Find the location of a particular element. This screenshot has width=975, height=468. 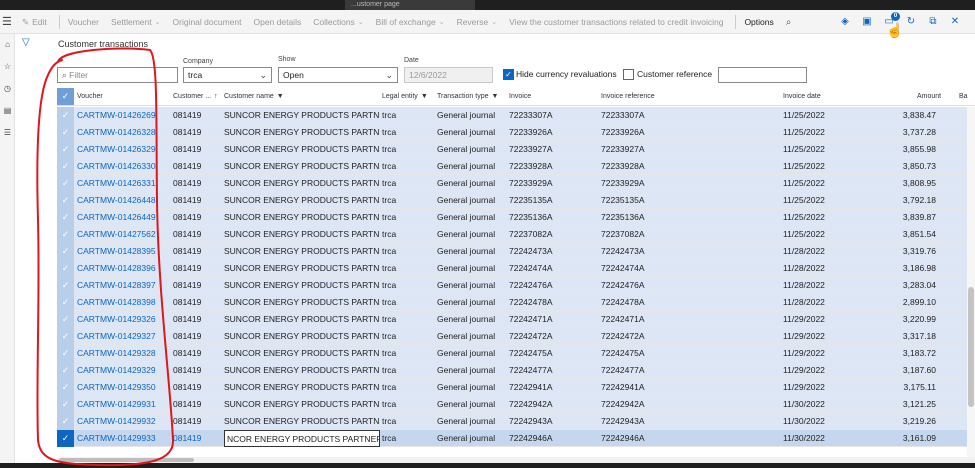

col-customer: Customer ... ↑ is located at coordinates (195, 96).